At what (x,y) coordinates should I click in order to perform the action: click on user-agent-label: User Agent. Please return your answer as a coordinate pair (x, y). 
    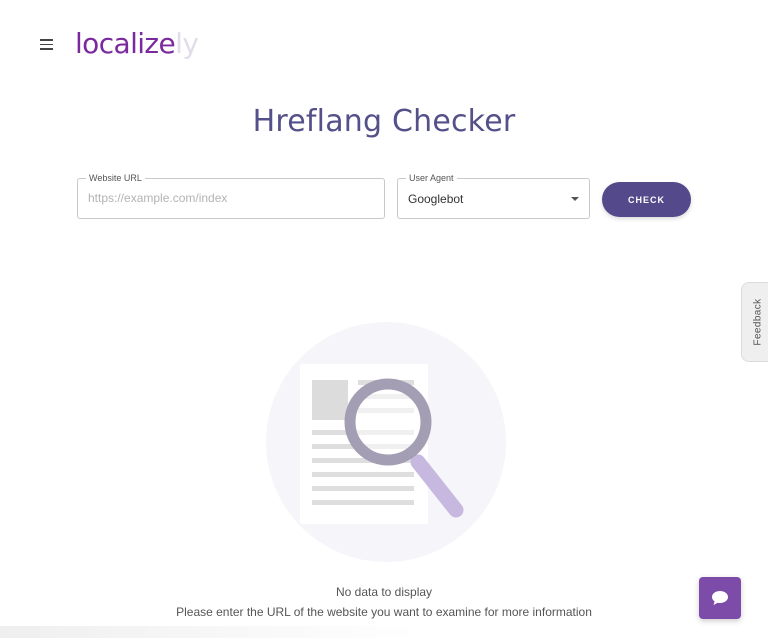
    Looking at the image, I should click on (431, 178).